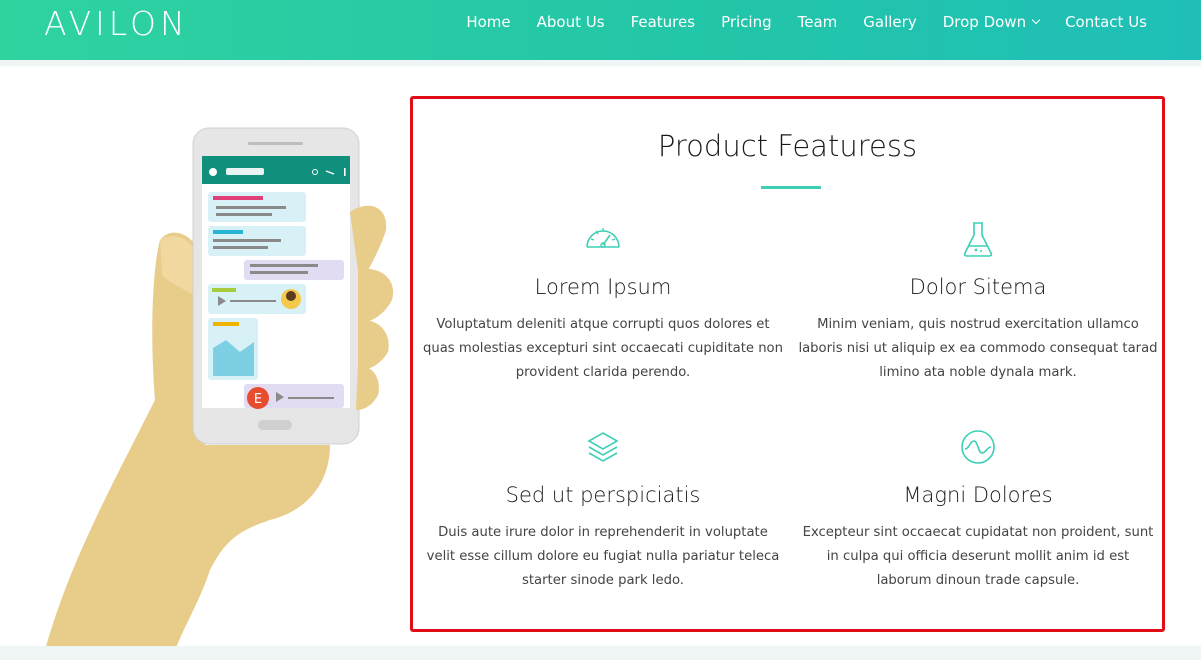  I want to click on phone-speaker, so click(275, 143).